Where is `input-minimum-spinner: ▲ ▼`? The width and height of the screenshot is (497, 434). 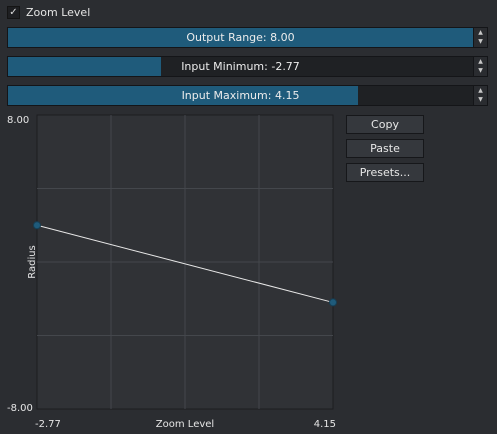 input-minimum-spinner: ▲ ▼ is located at coordinates (480, 66).